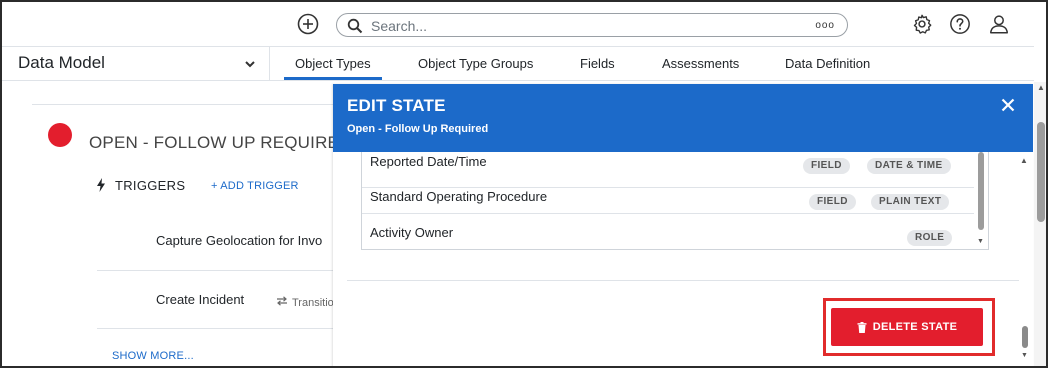  I want to click on chevron-down-icon, so click(250, 64).